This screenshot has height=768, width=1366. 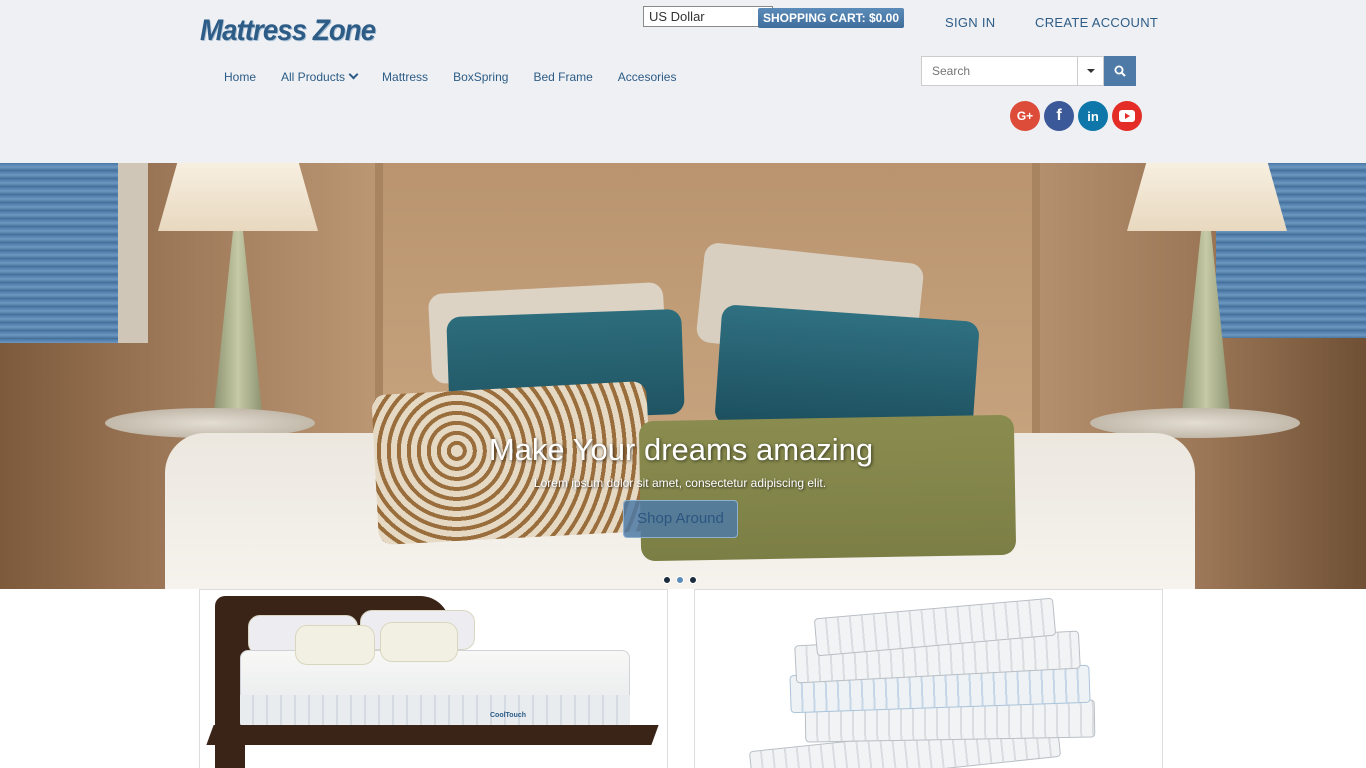 I want to click on site-logo: Mattress Zone, so click(x=288, y=31).